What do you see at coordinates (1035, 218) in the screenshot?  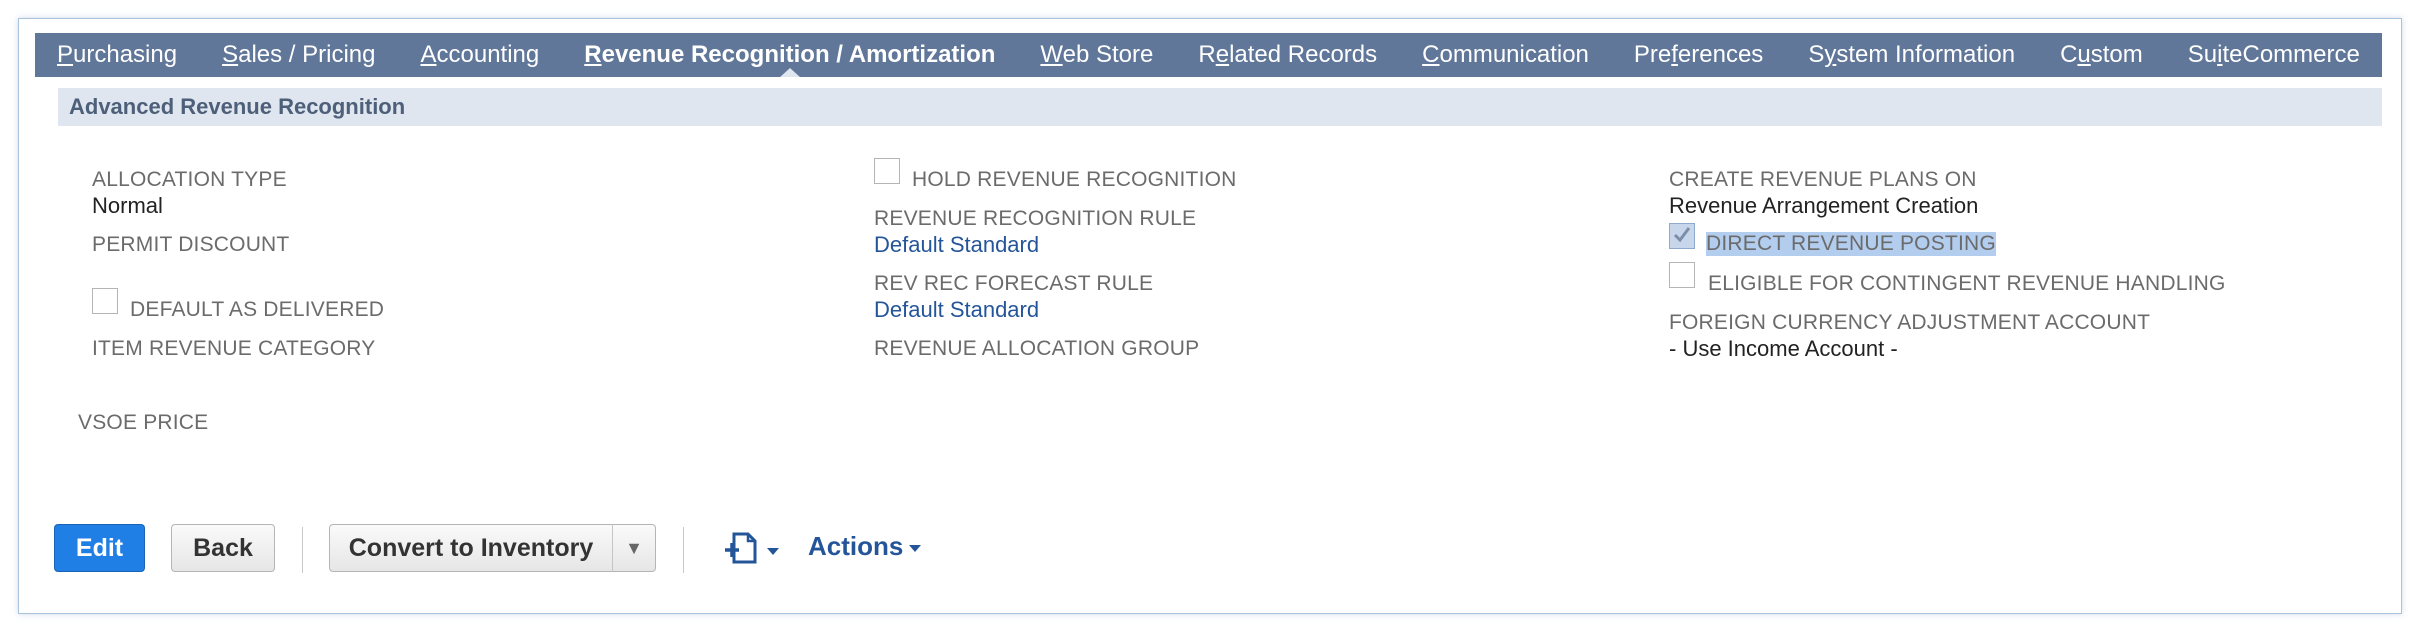 I see `rev-rec-rule-label: REVENUE RECOGNITION RULE` at bounding box center [1035, 218].